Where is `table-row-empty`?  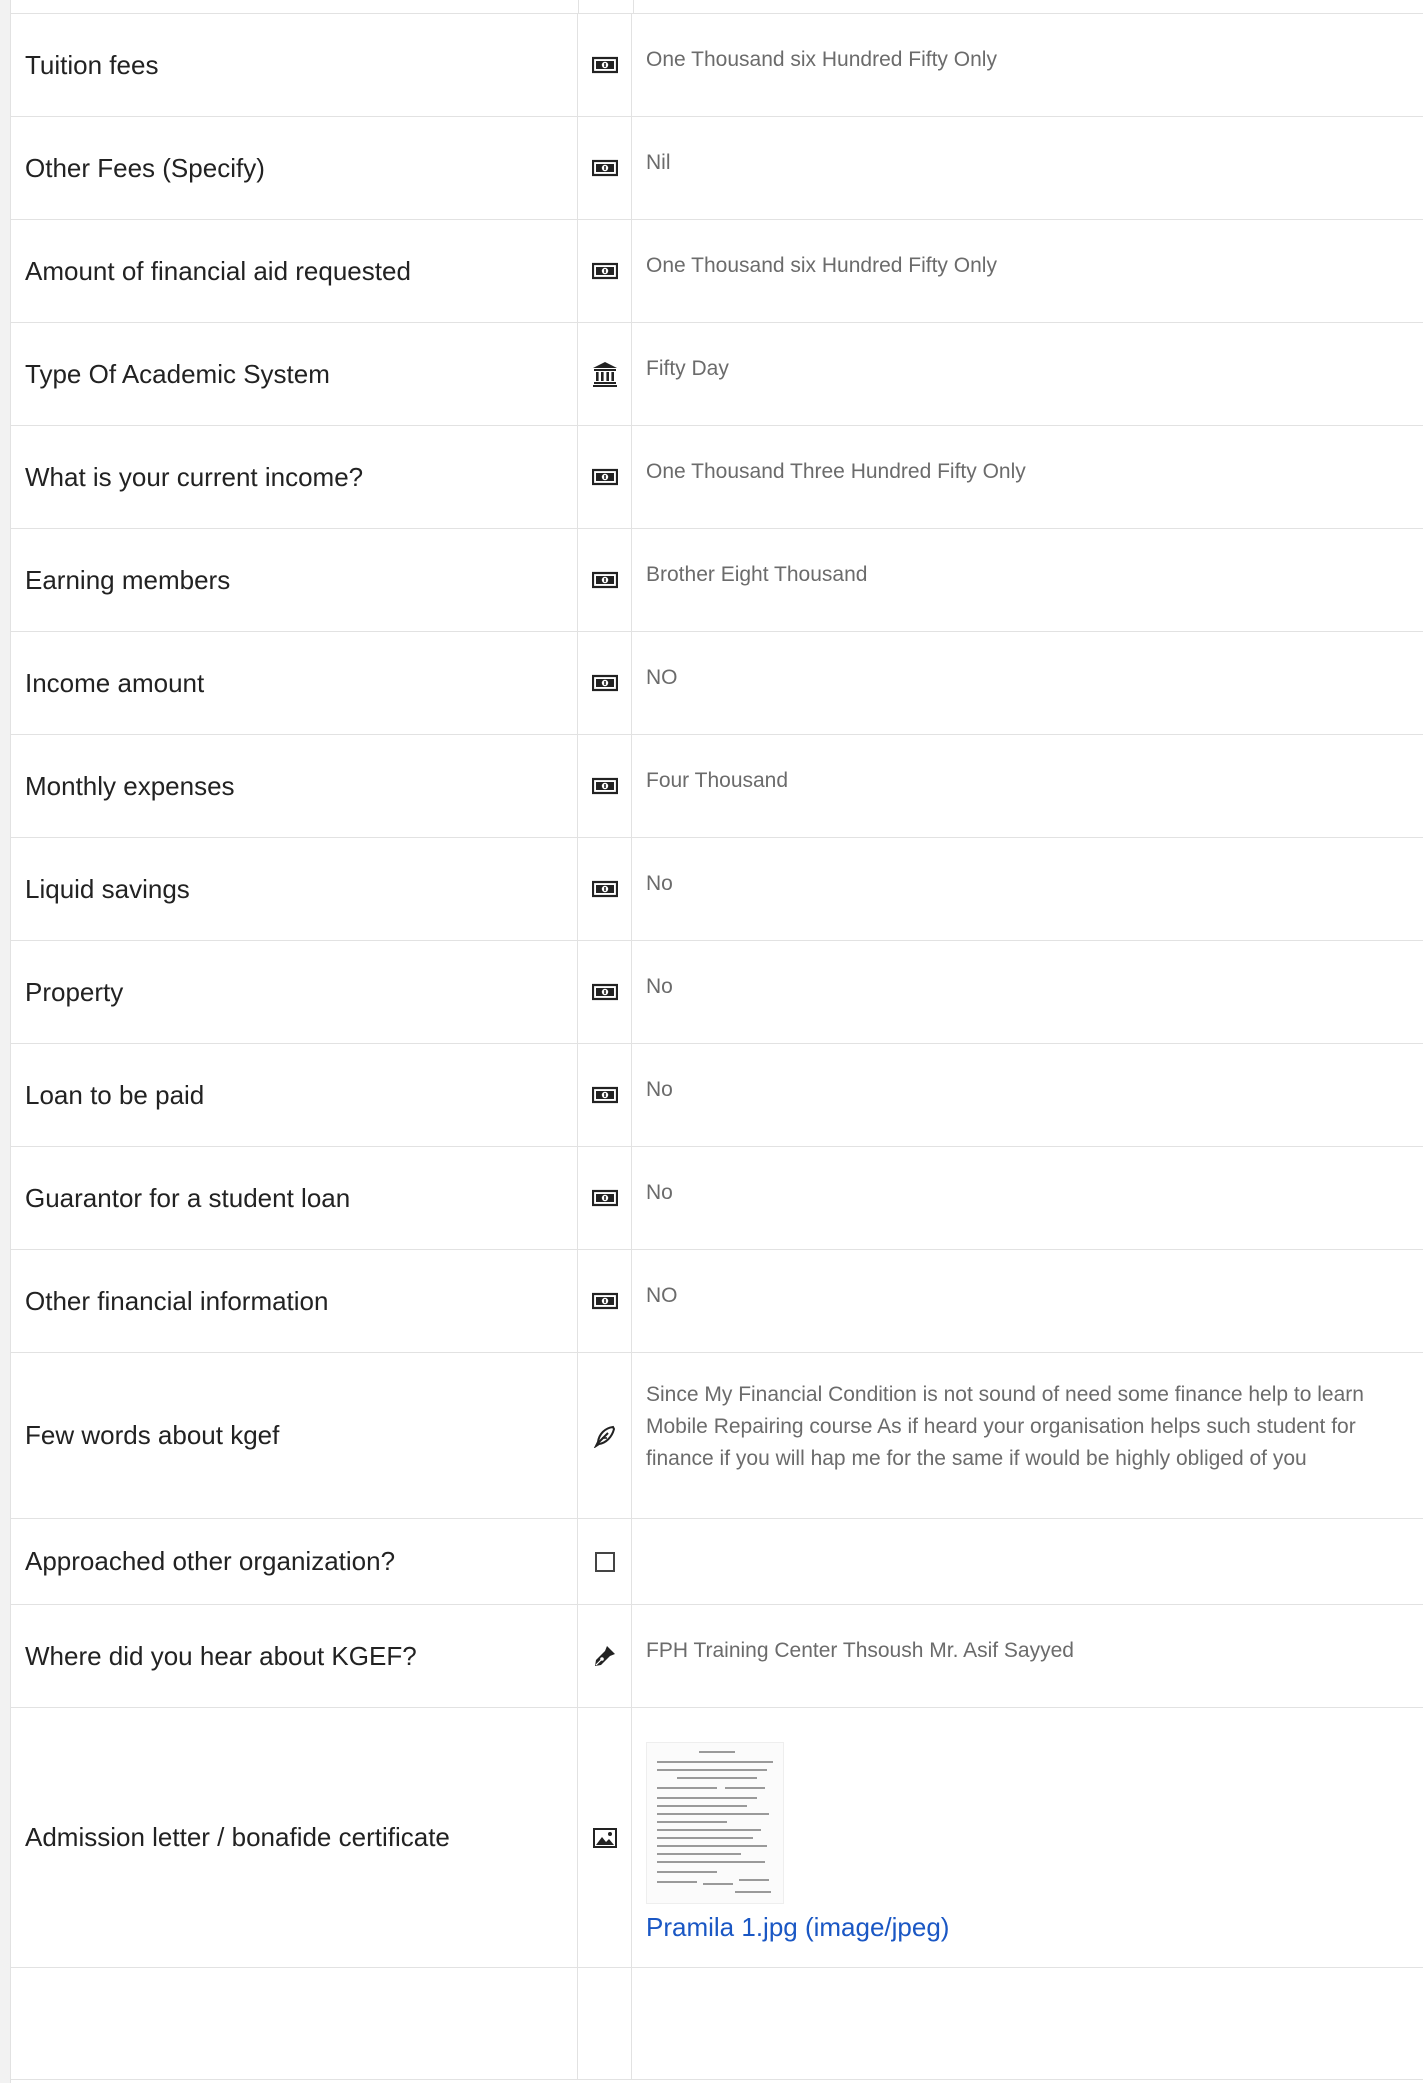
table-row-empty is located at coordinates (717, 2024).